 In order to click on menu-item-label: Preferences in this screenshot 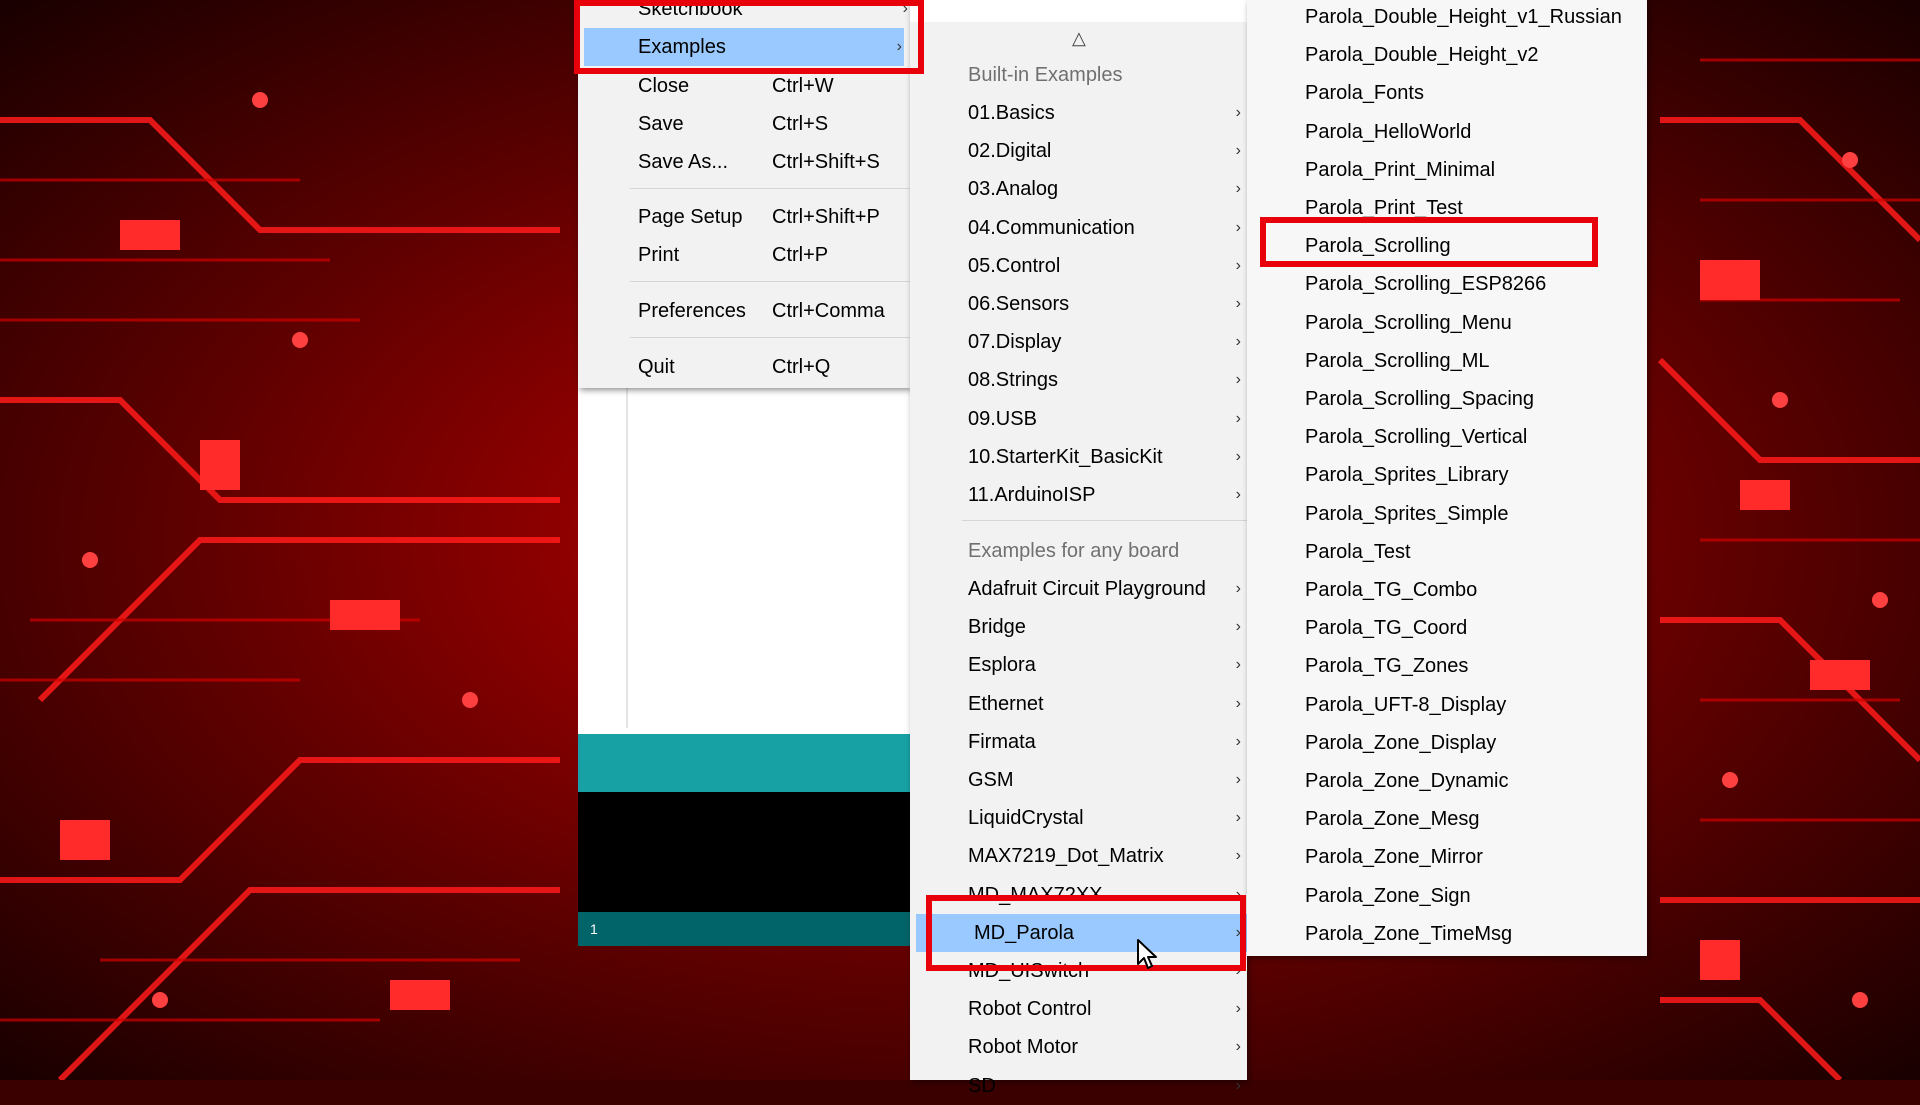, I will do `click(692, 311)`.